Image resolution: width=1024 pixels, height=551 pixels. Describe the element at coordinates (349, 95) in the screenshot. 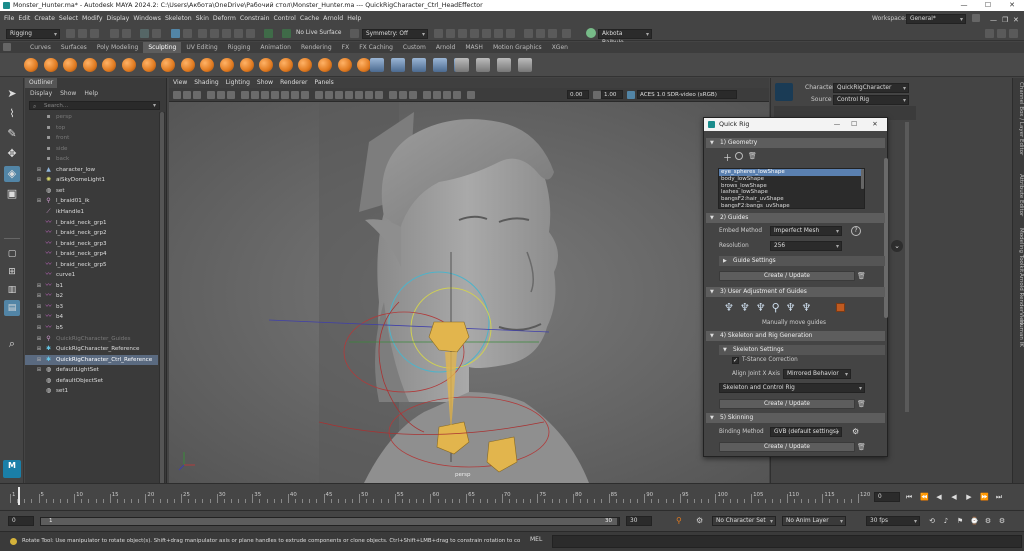

I see `wireframe-on-shaded-icon` at that location.